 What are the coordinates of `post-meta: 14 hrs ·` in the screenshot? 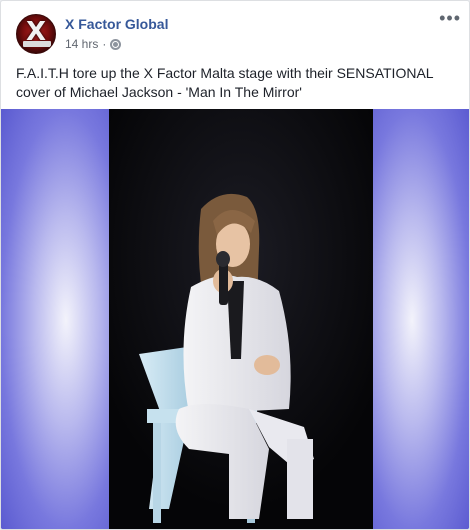 It's located at (93, 44).